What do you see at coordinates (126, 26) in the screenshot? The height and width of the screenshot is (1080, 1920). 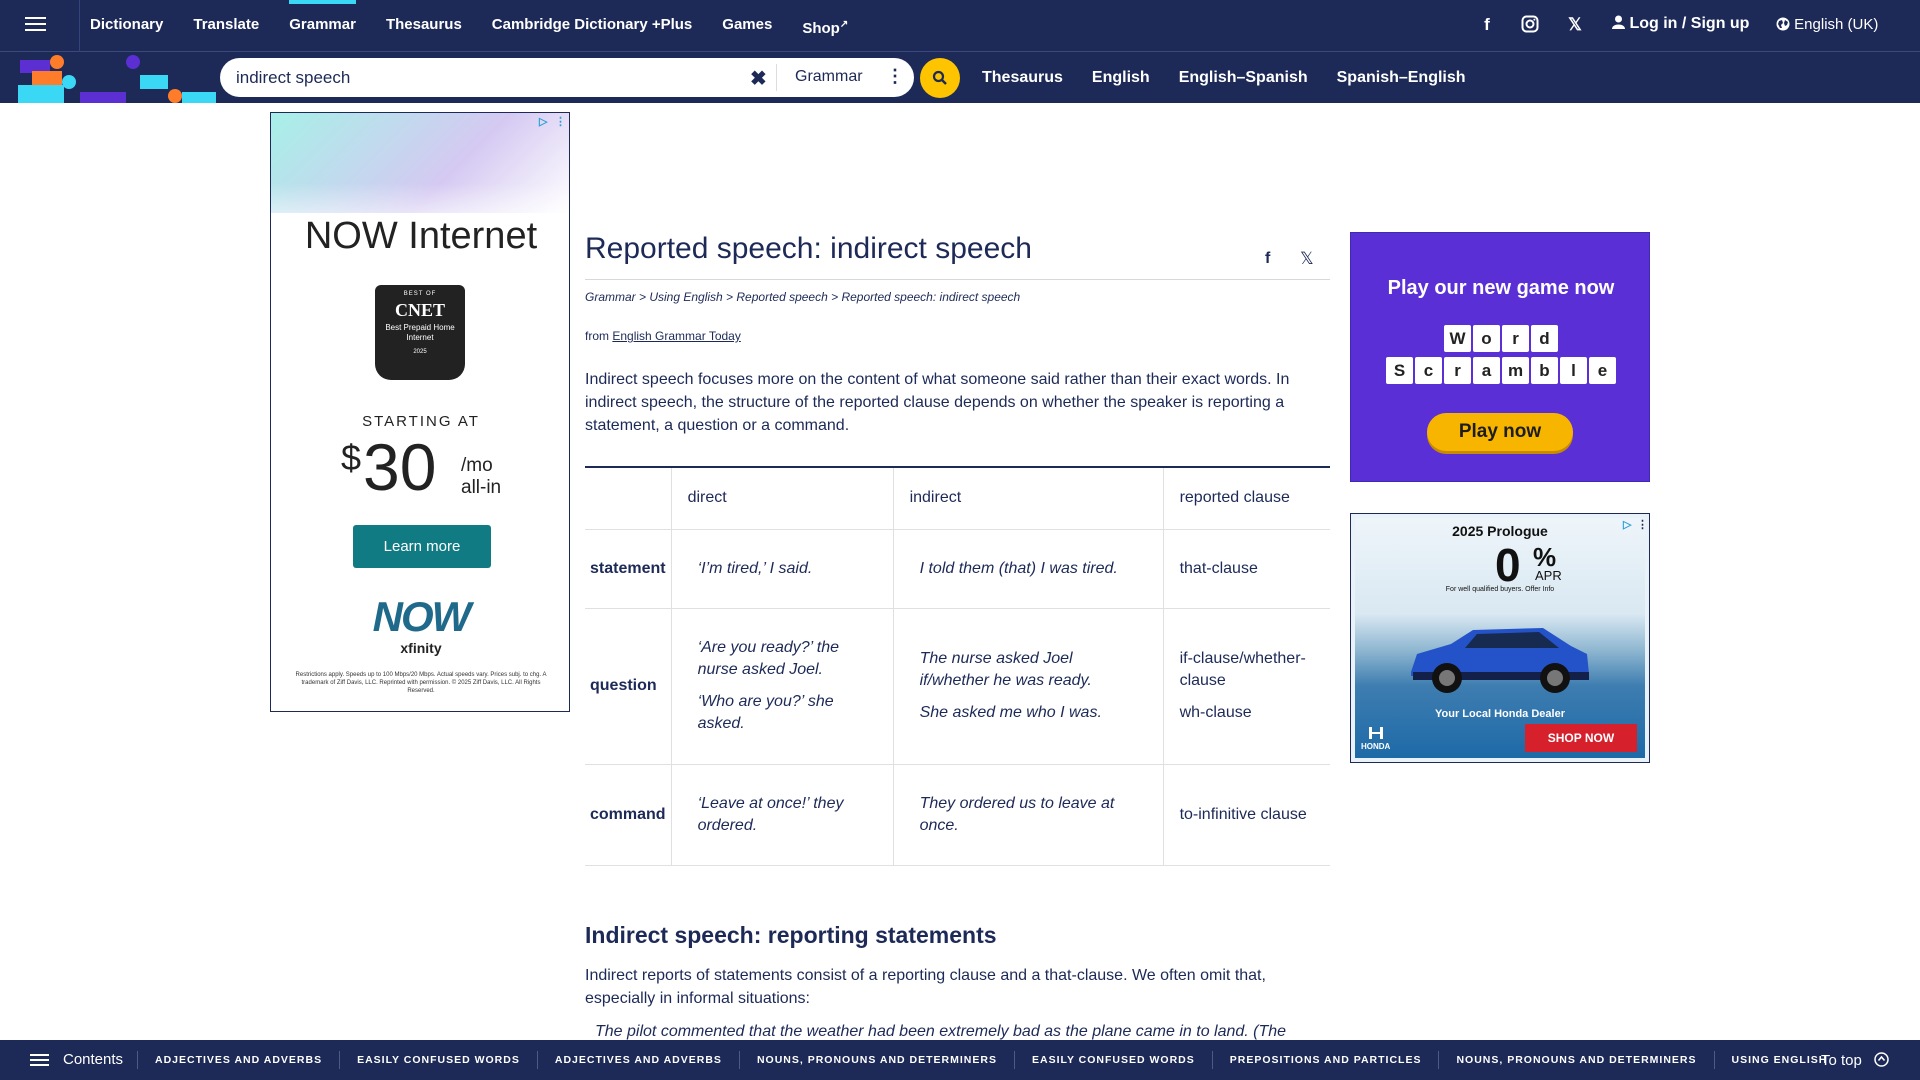 I see `nav-dictionary: Dictionary` at bounding box center [126, 26].